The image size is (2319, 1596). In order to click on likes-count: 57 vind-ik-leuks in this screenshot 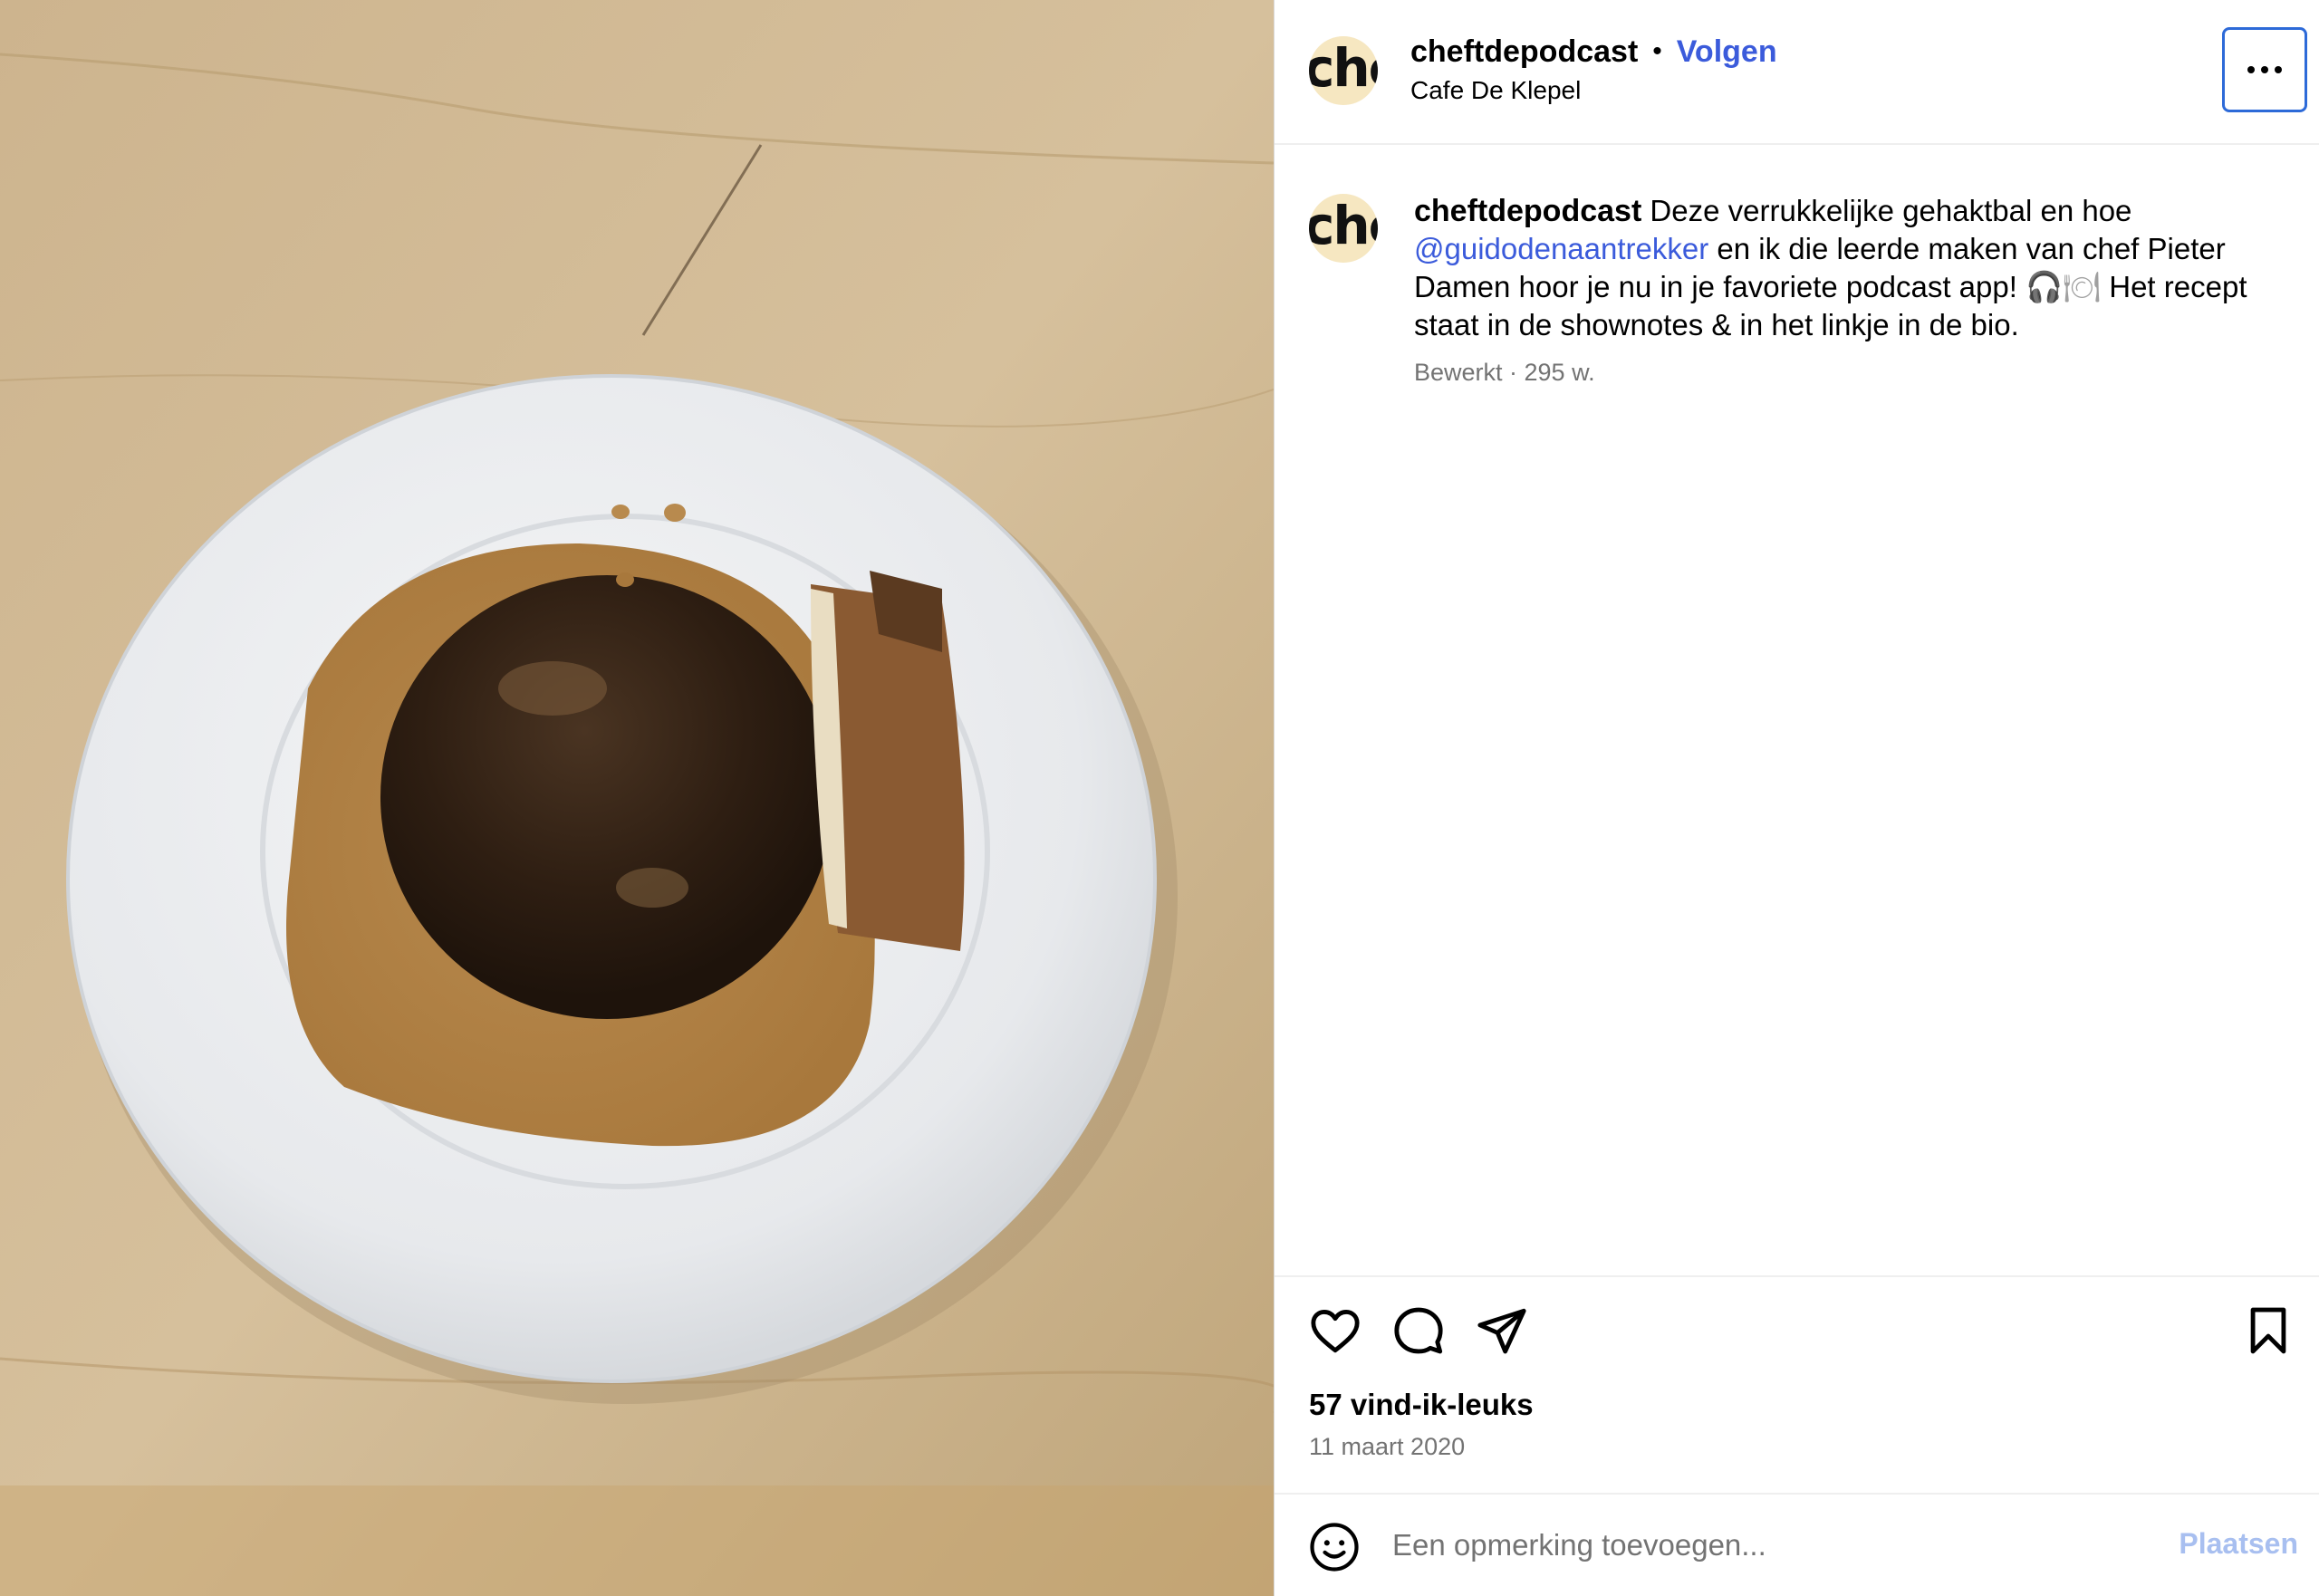, I will do `click(1421, 1405)`.